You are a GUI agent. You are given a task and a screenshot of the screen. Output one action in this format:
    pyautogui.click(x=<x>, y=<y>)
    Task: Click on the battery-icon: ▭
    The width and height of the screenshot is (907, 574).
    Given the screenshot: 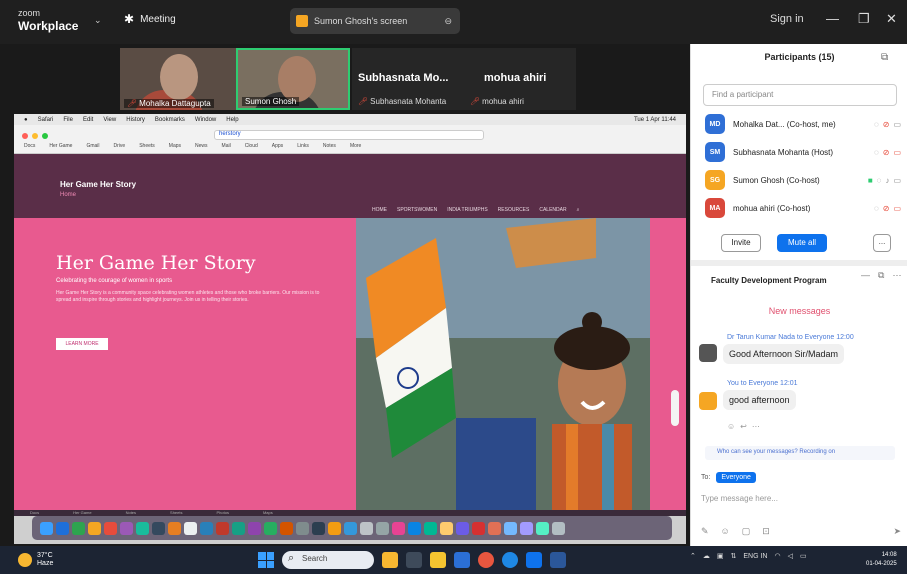 What is the action you would take?
    pyautogui.click(x=803, y=556)
    